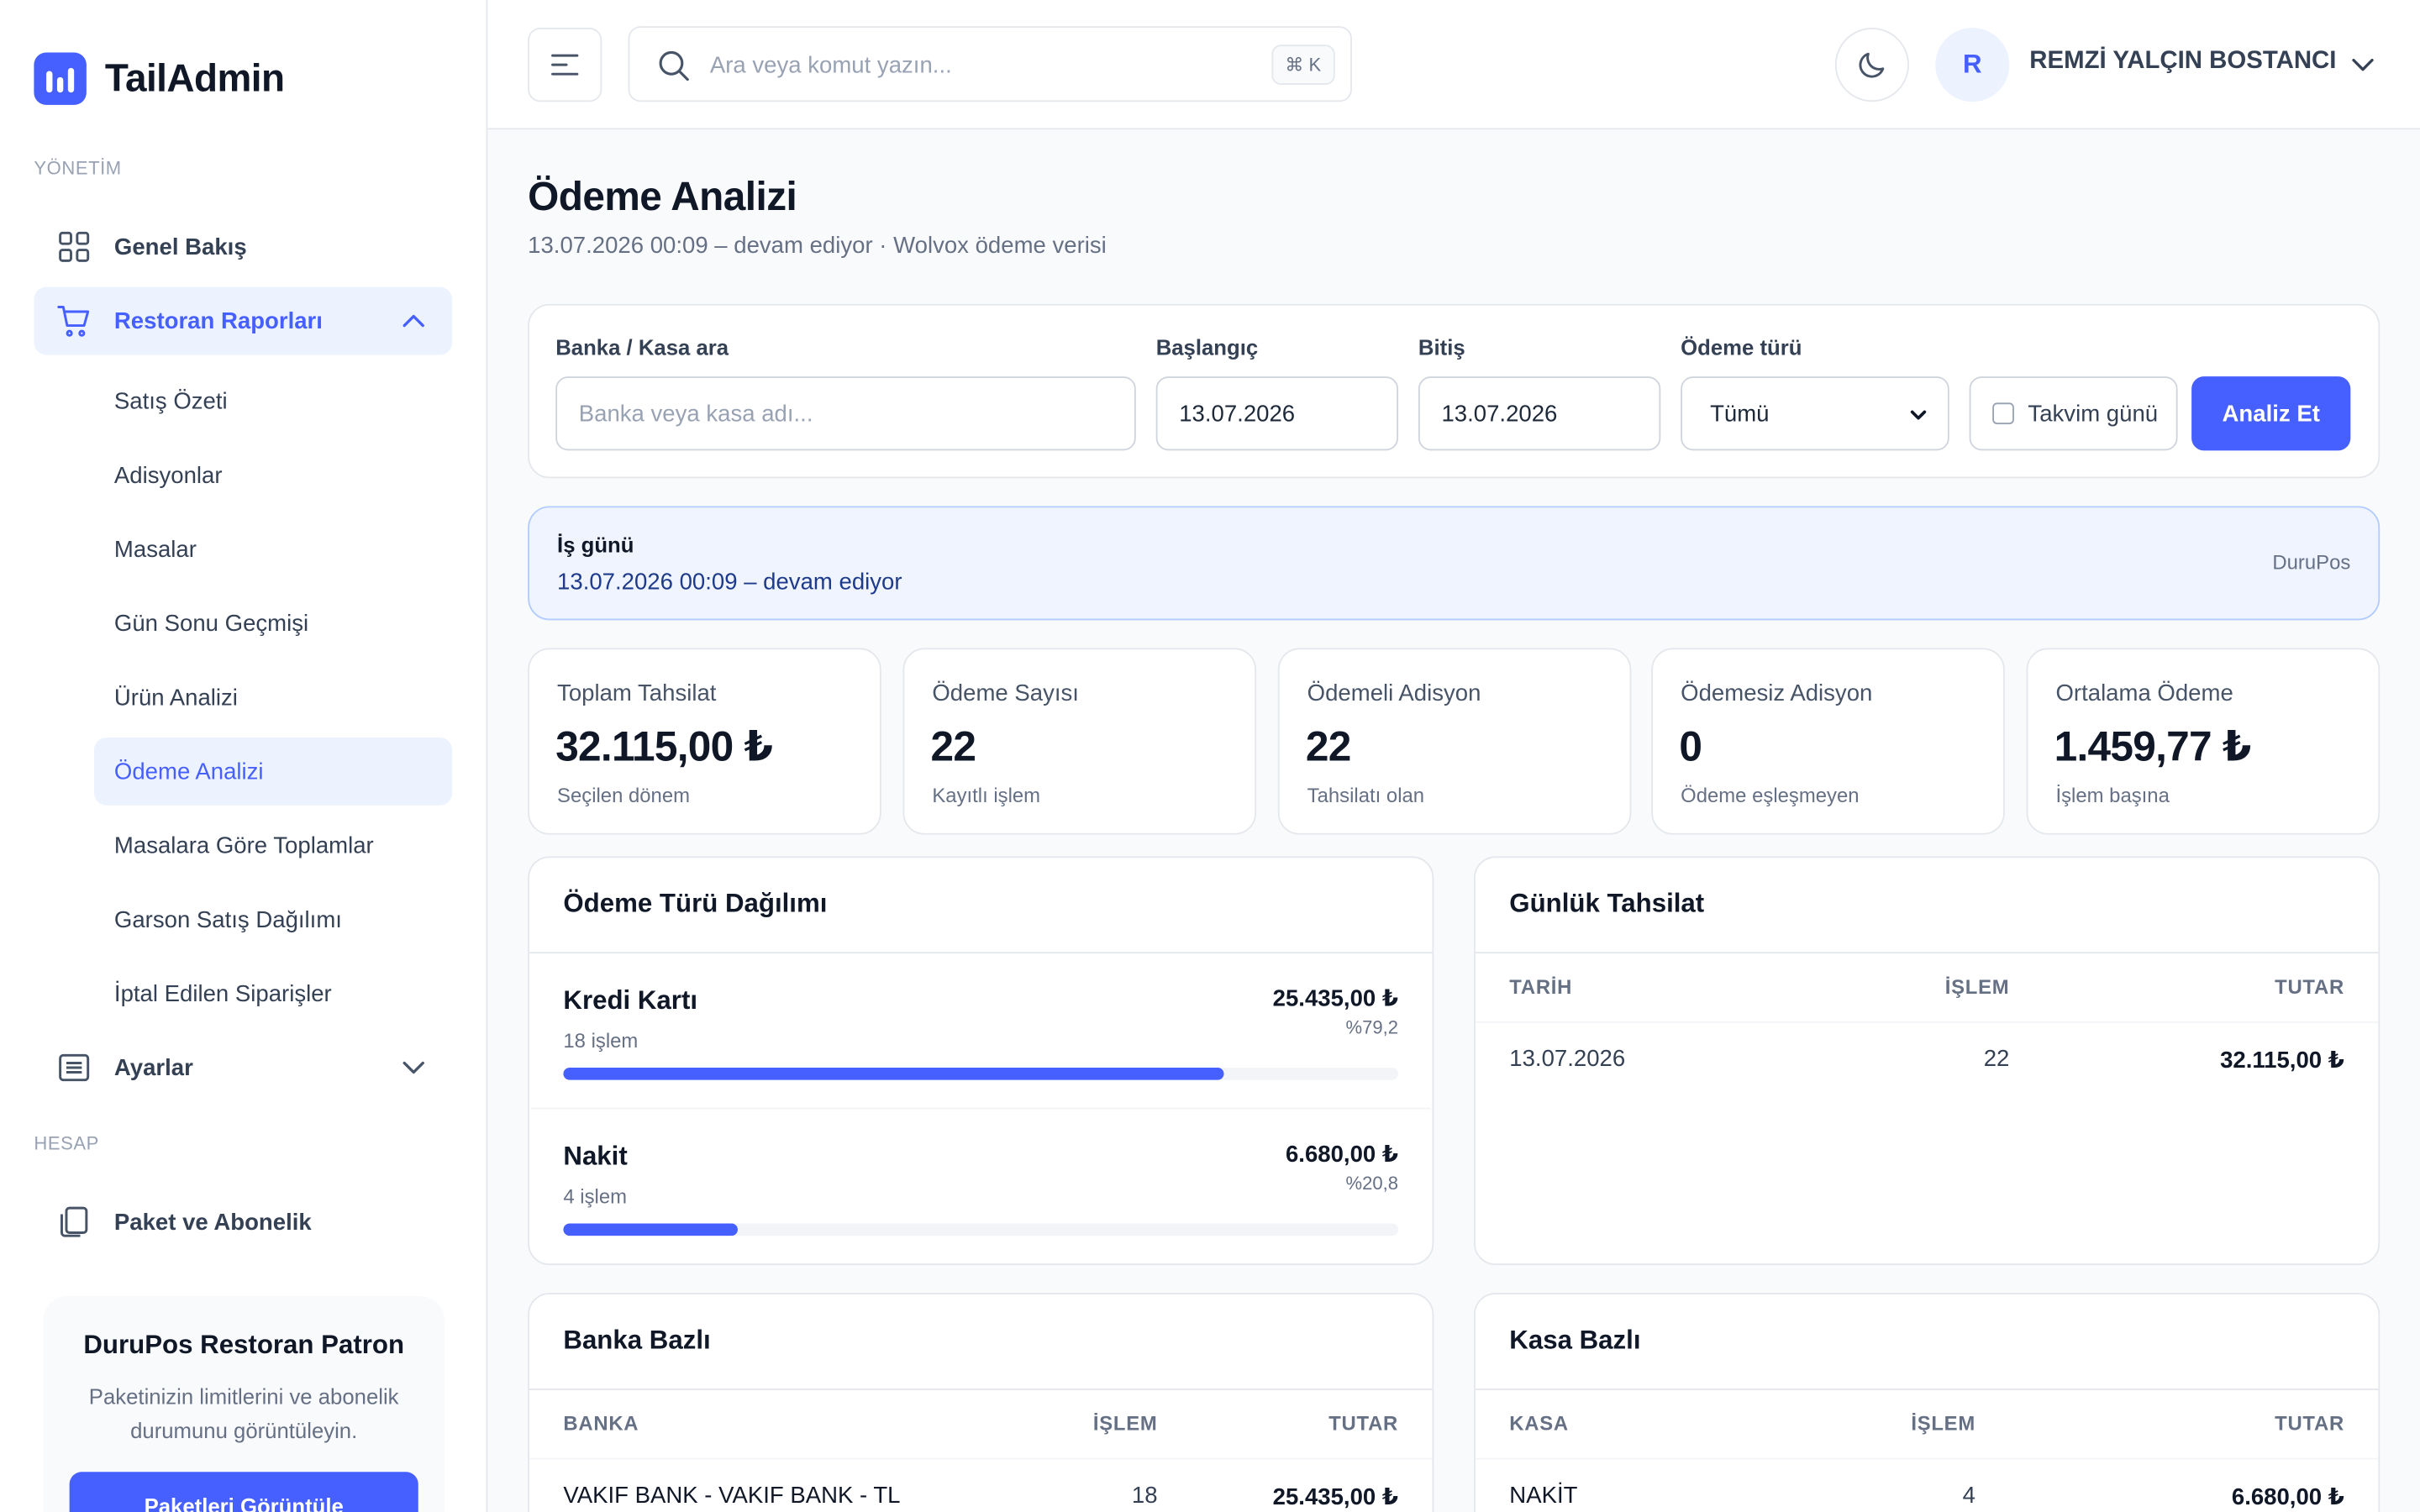 The image size is (2420, 1512). I want to click on sidebar-subitem-payment-analysis: Ödeme Analizi, so click(273, 771).